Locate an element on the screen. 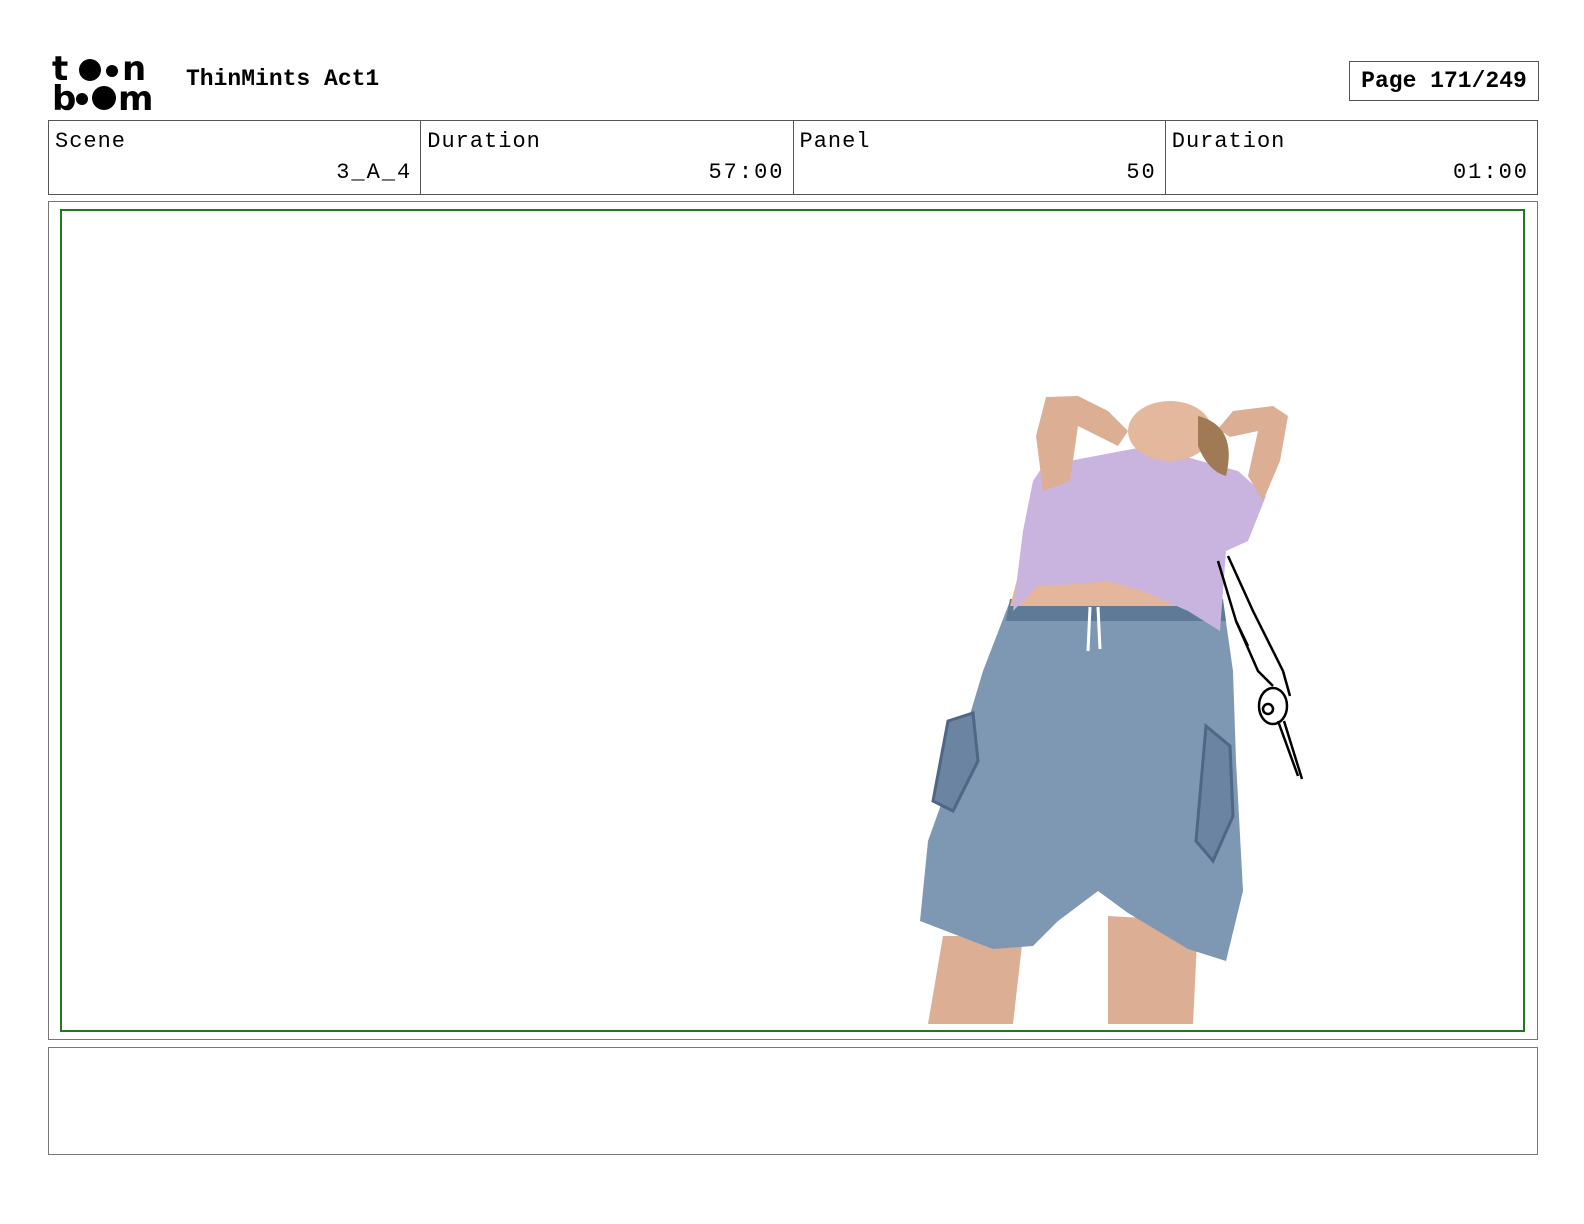  page-number-box: Page 171/249 is located at coordinates (1444, 81).